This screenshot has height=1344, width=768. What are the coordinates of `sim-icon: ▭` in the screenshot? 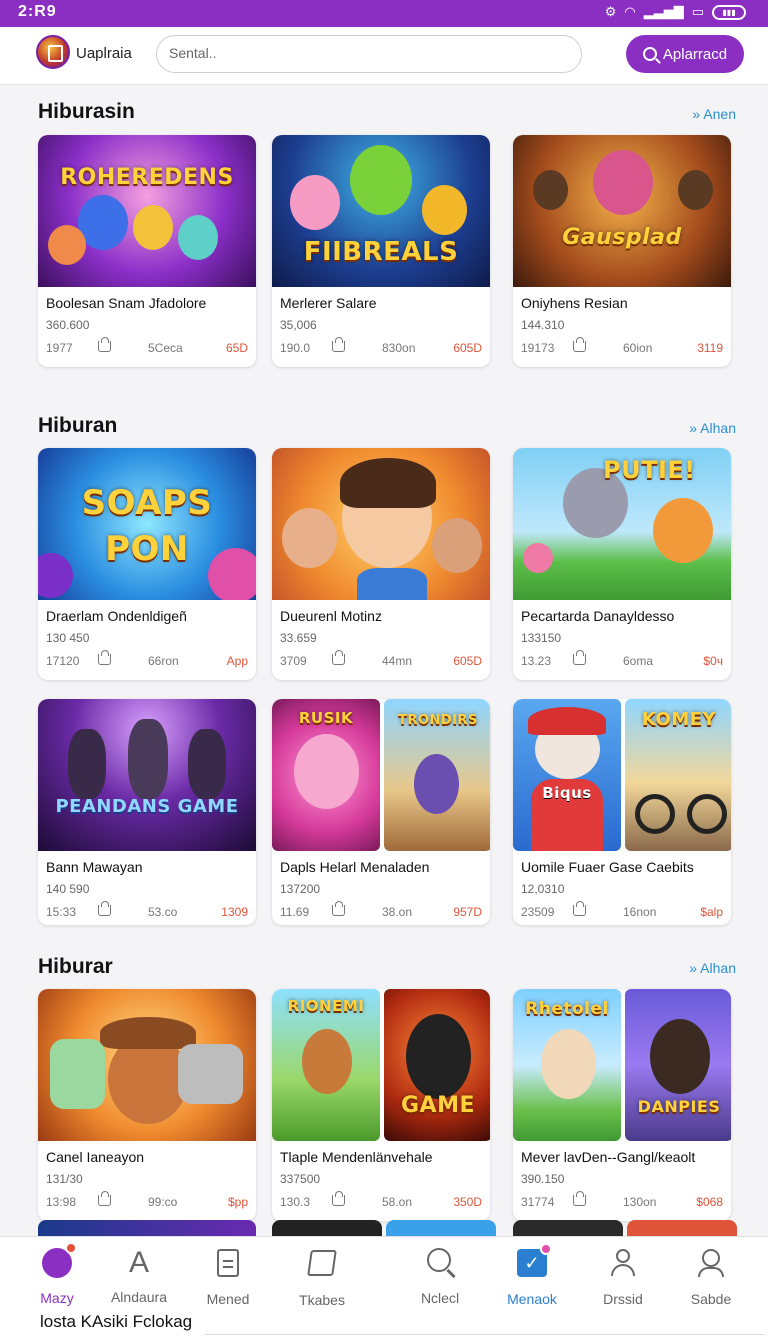 It's located at (697, 11).